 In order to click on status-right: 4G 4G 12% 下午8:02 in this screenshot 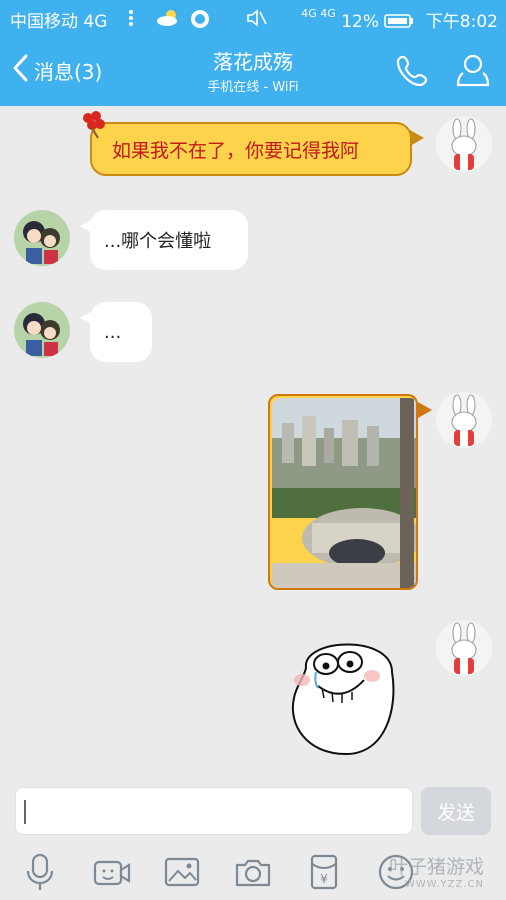, I will do `click(399, 20)`.